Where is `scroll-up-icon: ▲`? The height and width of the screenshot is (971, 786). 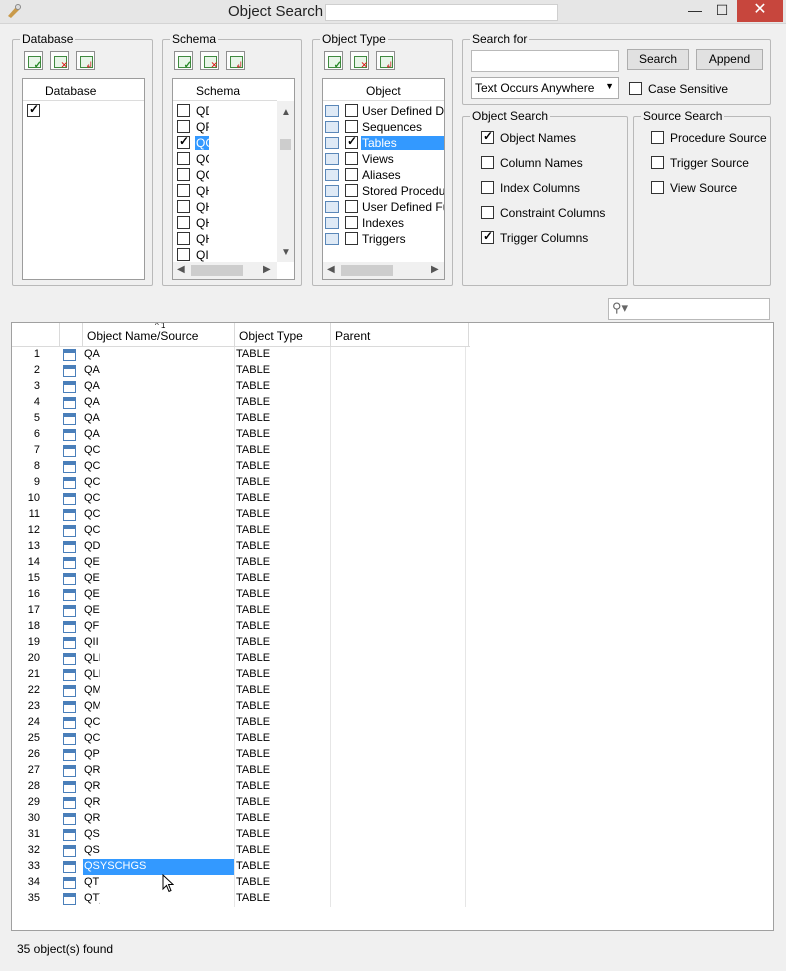
scroll-up-icon: ▲ is located at coordinates (286, 112).